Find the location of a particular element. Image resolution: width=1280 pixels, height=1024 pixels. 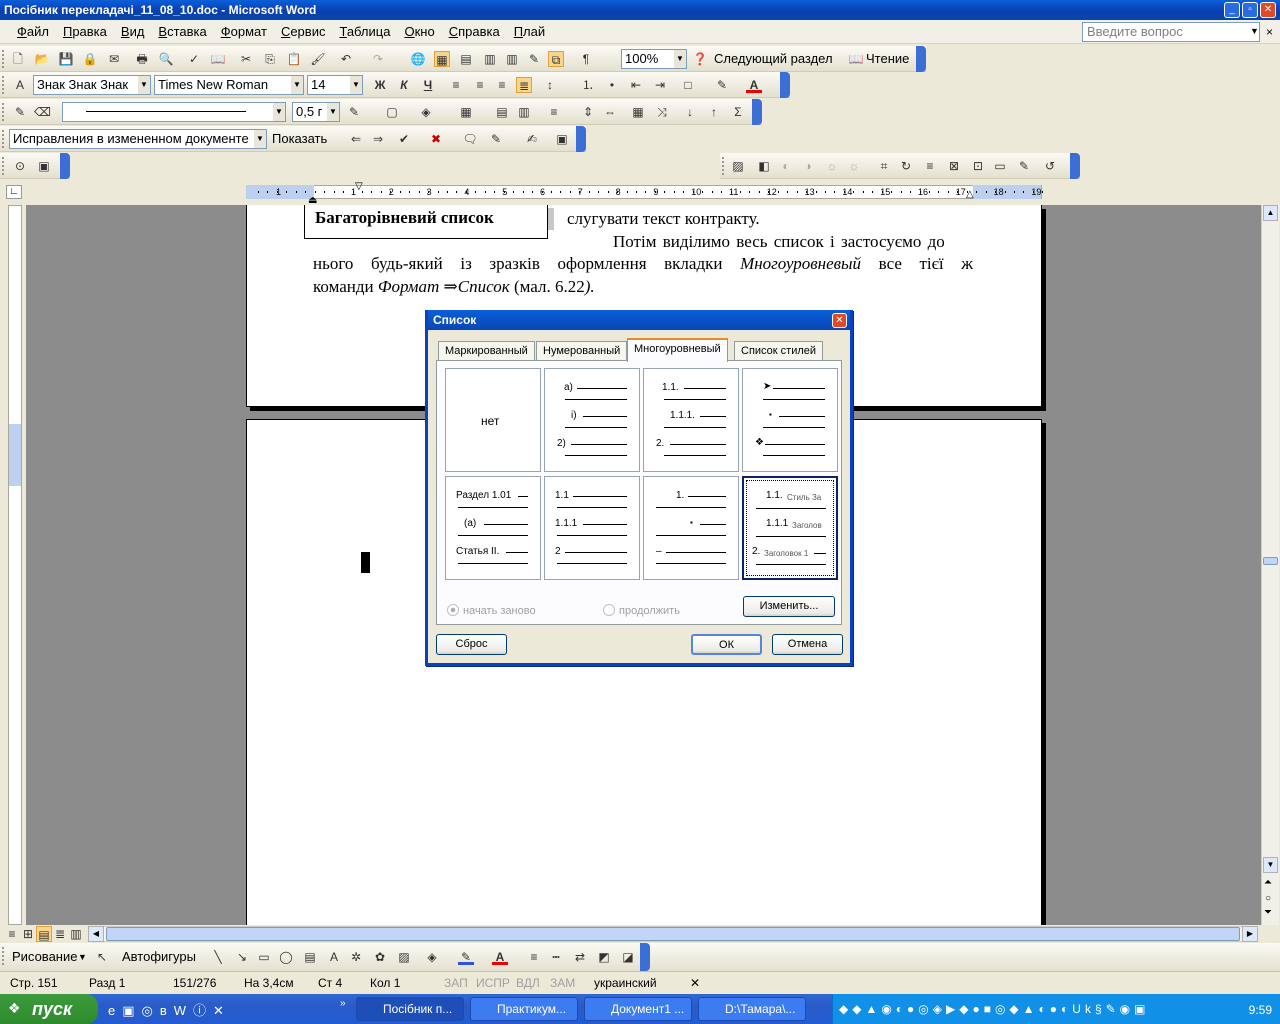

eraser-icon: ⌫ is located at coordinates (42, 112).